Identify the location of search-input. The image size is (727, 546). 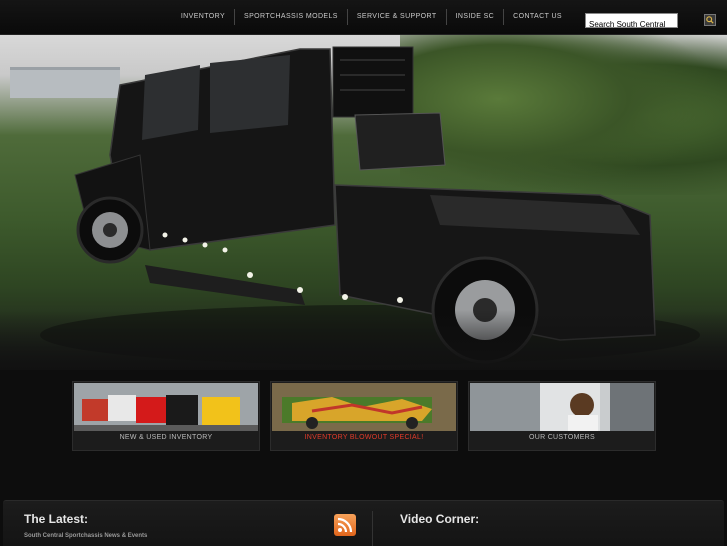
(631, 24).